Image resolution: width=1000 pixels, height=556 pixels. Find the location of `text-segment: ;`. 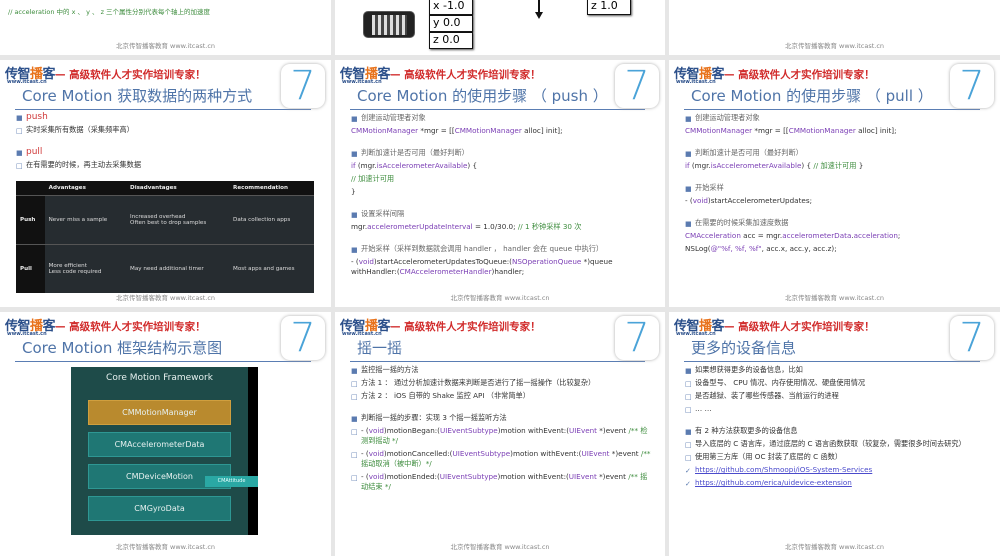

text-segment: ; is located at coordinates (899, 235).